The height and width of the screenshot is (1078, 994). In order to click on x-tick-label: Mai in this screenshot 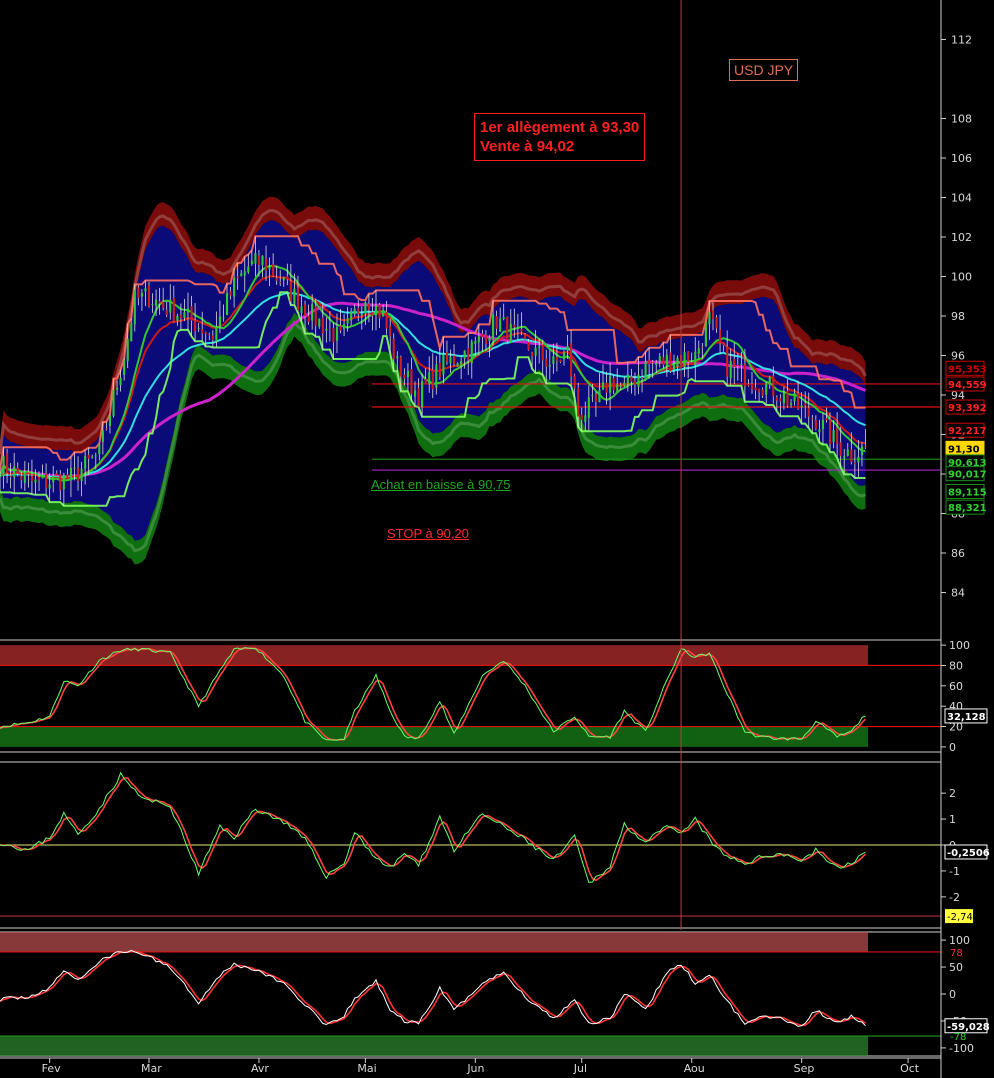, I will do `click(366, 1068)`.